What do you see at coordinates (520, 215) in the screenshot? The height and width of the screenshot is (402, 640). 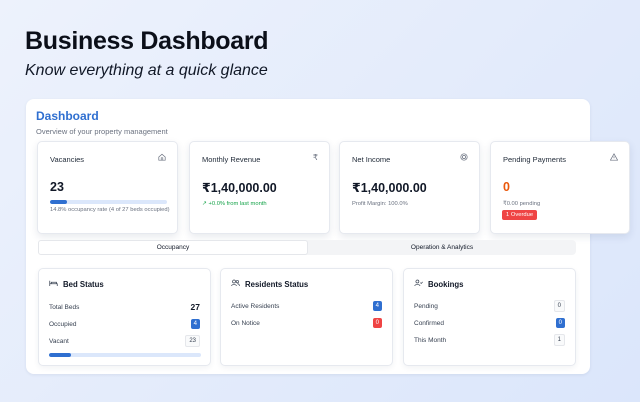 I see `overdue-badge: 1 Overdue` at bounding box center [520, 215].